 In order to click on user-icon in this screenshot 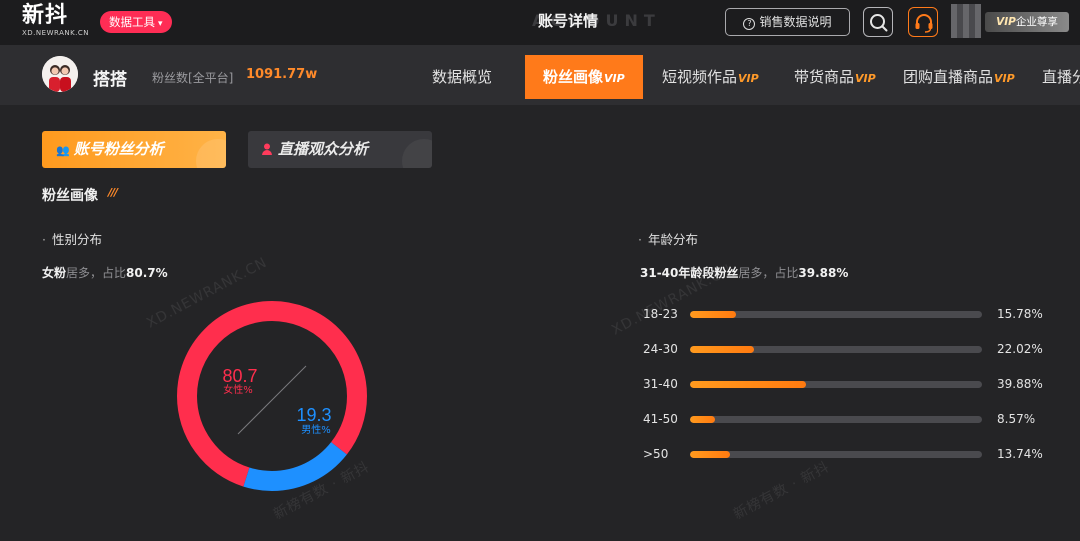, I will do `click(267, 143)`.